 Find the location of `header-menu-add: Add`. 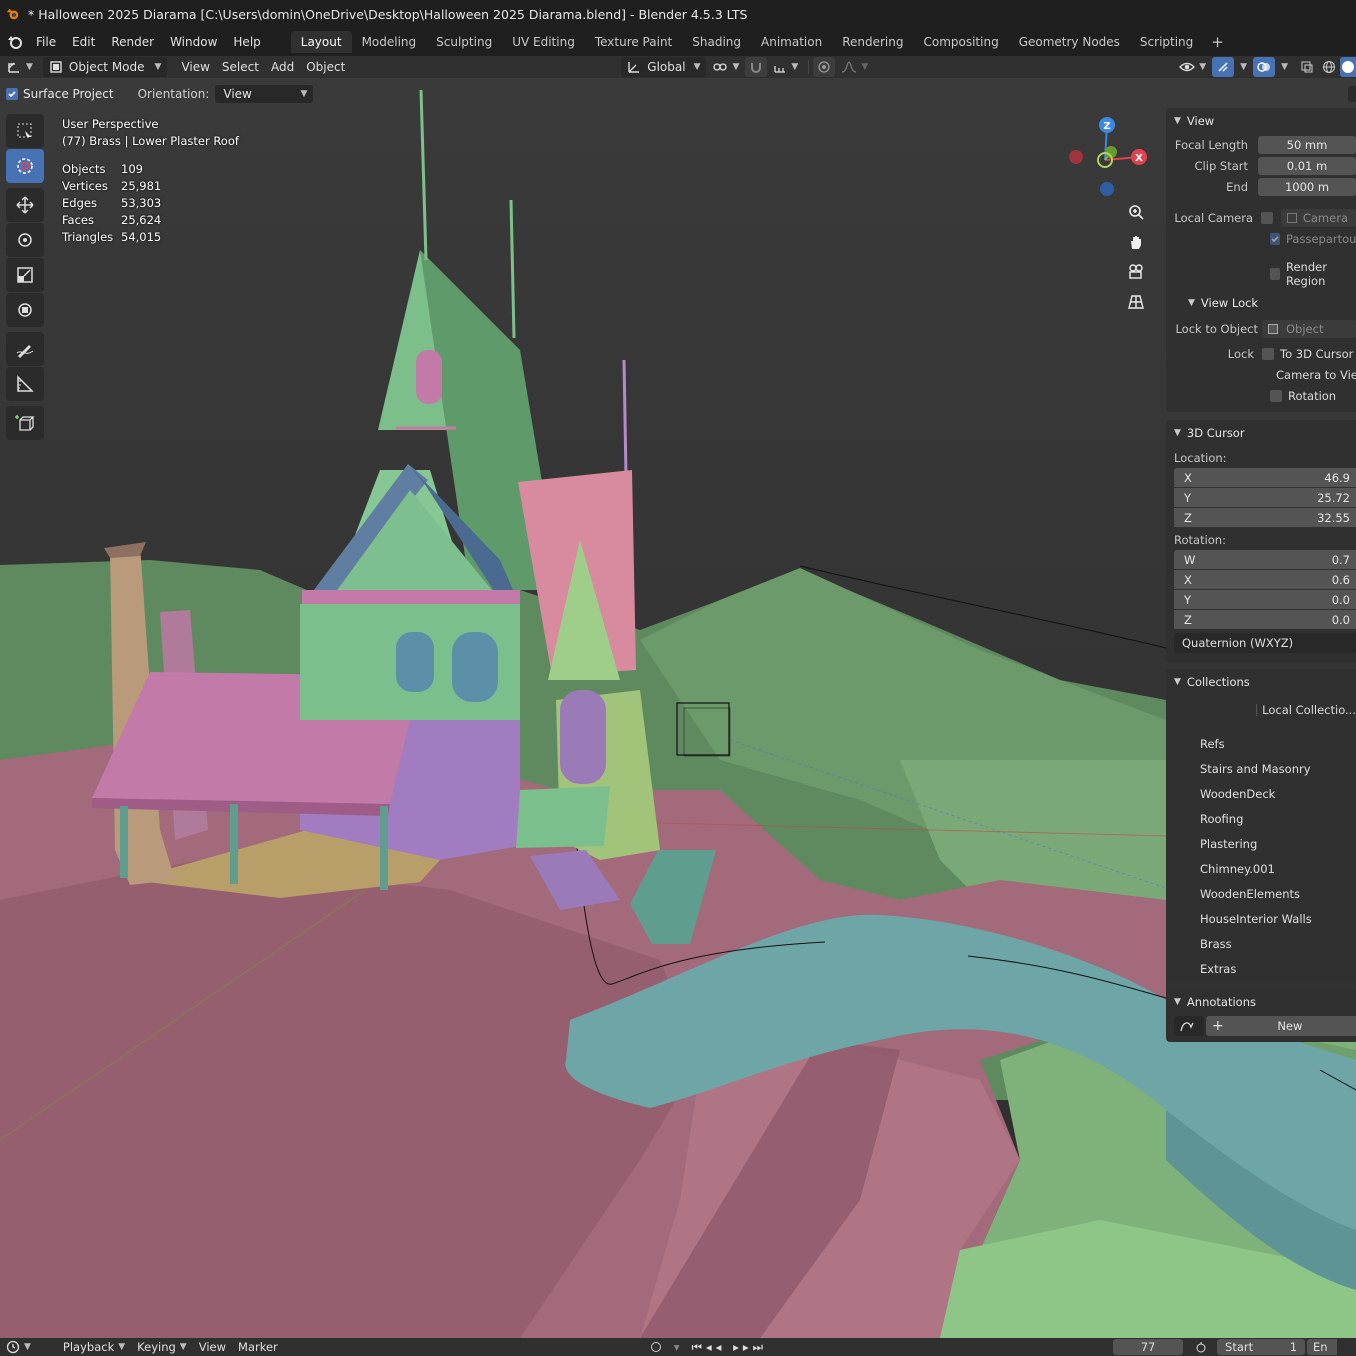

header-menu-add: Add is located at coordinates (282, 67).